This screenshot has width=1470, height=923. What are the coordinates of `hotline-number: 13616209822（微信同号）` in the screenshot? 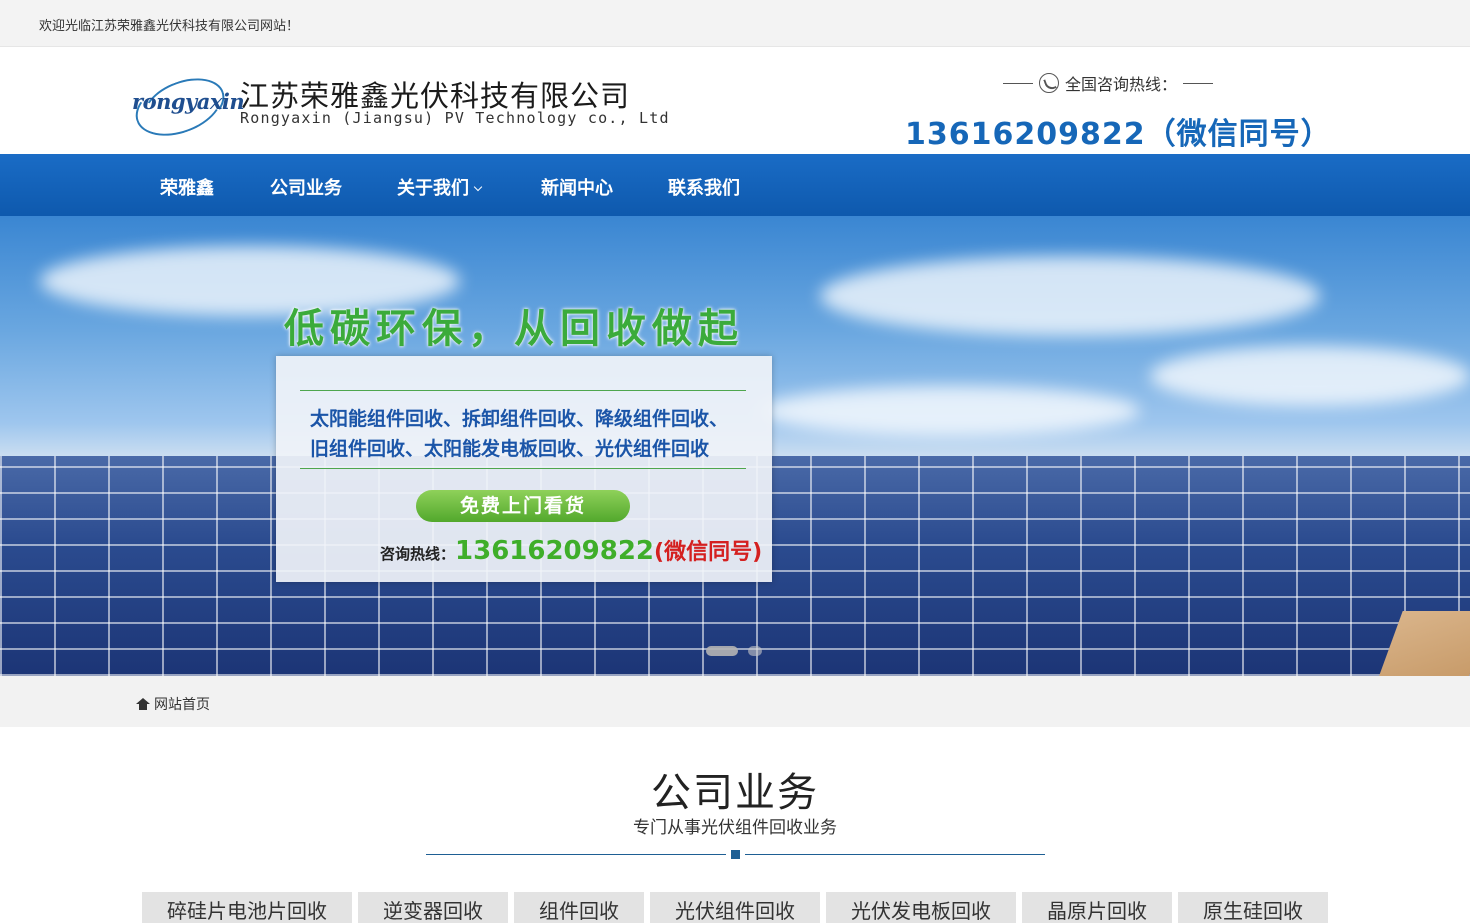 It's located at (1118, 131).